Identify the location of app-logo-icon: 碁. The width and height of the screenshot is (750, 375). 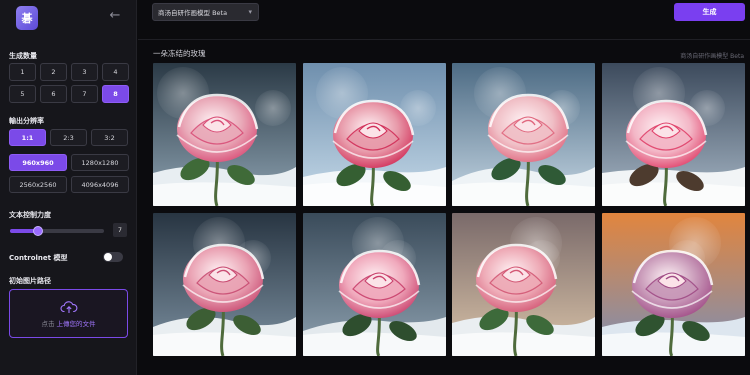
(27, 18).